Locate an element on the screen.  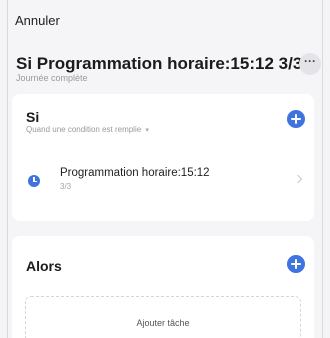
add-condition-button is located at coordinates (296, 119).